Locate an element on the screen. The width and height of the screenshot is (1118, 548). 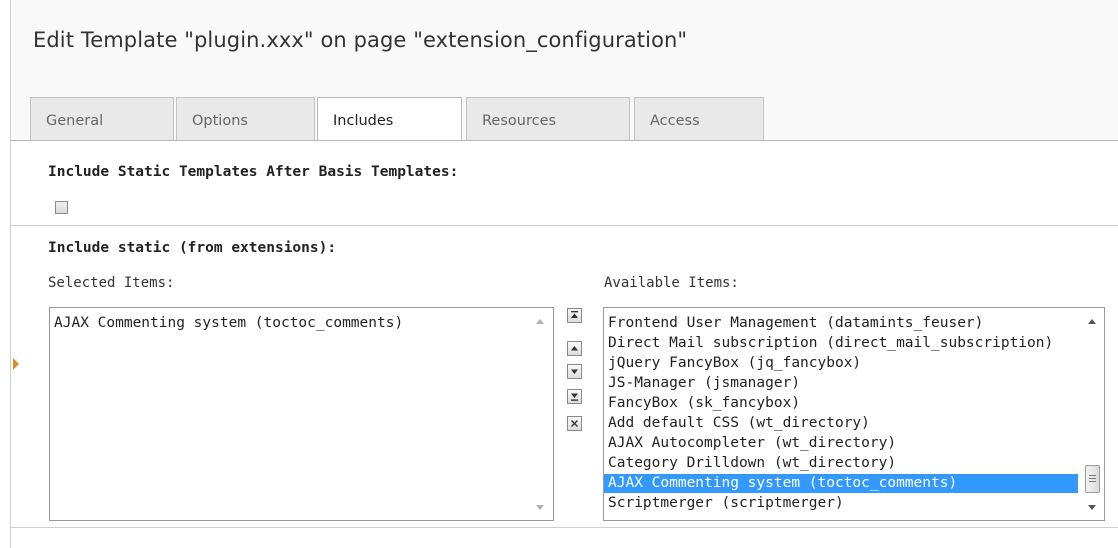
tab-resources: Resources is located at coordinates (548, 118).